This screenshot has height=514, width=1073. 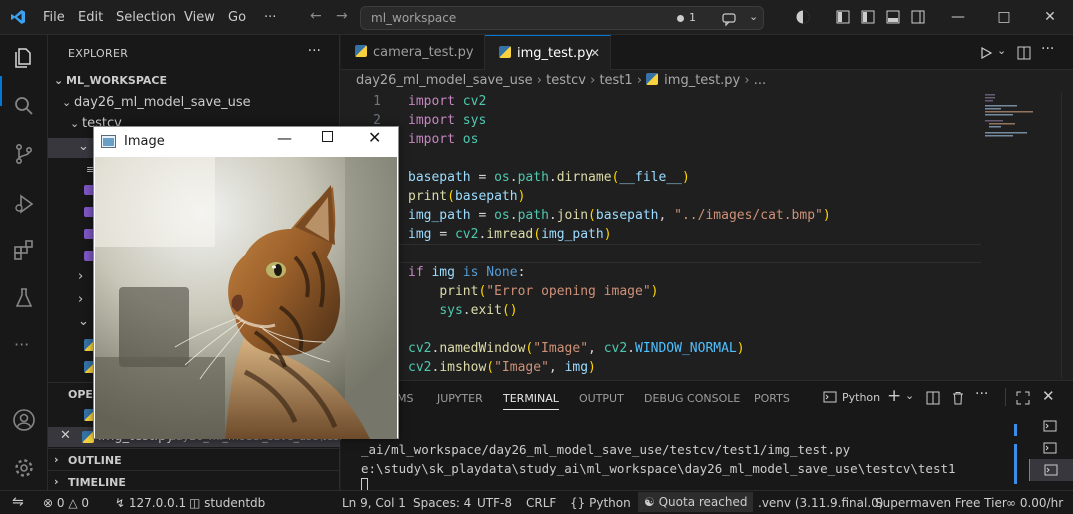 What do you see at coordinates (1021, 235) in the screenshot?
I see `minimap` at bounding box center [1021, 235].